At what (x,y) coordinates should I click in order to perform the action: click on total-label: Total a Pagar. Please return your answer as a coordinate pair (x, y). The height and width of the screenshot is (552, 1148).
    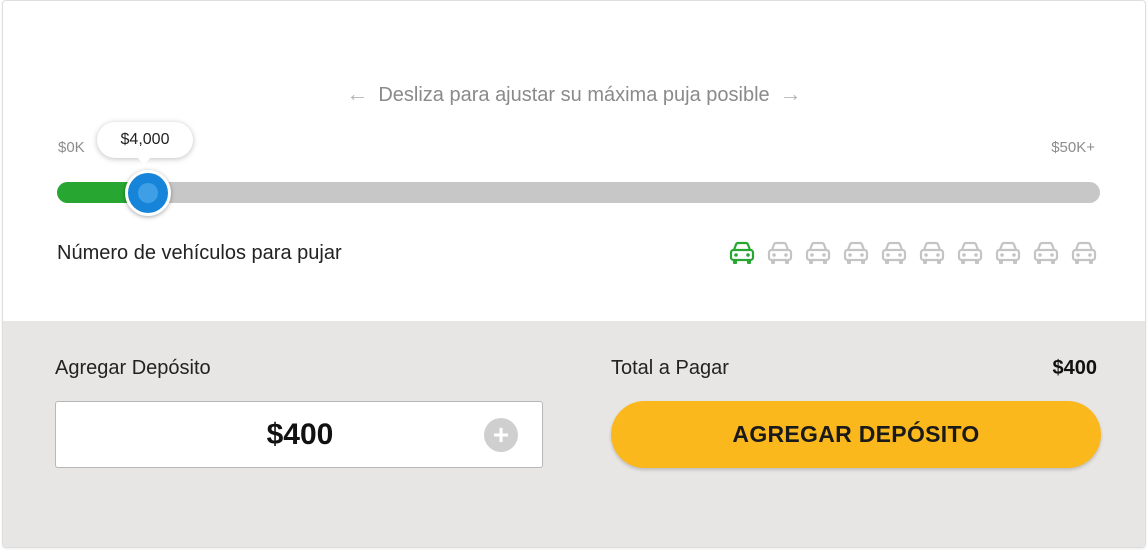
    Looking at the image, I should click on (670, 368).